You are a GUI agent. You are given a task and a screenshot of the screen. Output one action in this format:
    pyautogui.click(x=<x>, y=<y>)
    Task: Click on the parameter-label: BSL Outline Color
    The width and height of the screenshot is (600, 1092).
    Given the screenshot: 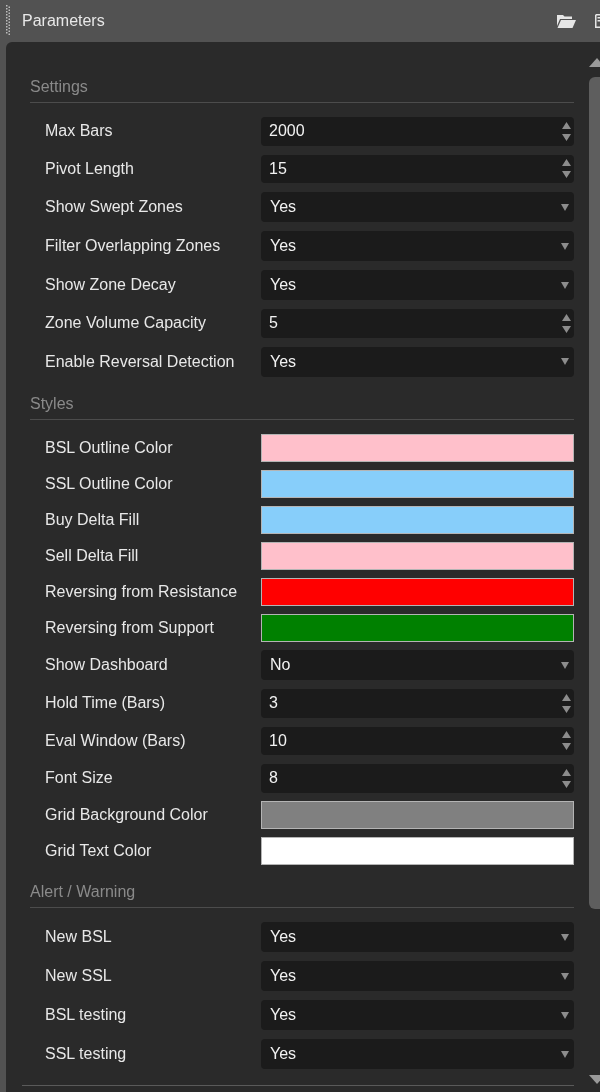 What is the action you would take?
    pyautogui.click(x=109, y=447)
    